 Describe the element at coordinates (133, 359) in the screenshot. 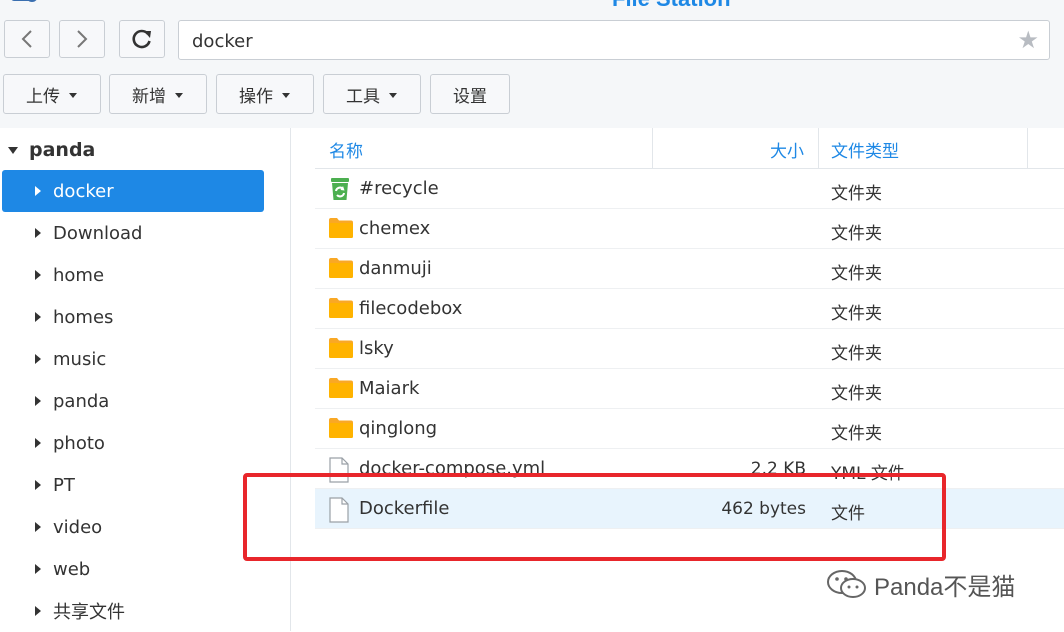

I see `tree-item-music: music` at that location.